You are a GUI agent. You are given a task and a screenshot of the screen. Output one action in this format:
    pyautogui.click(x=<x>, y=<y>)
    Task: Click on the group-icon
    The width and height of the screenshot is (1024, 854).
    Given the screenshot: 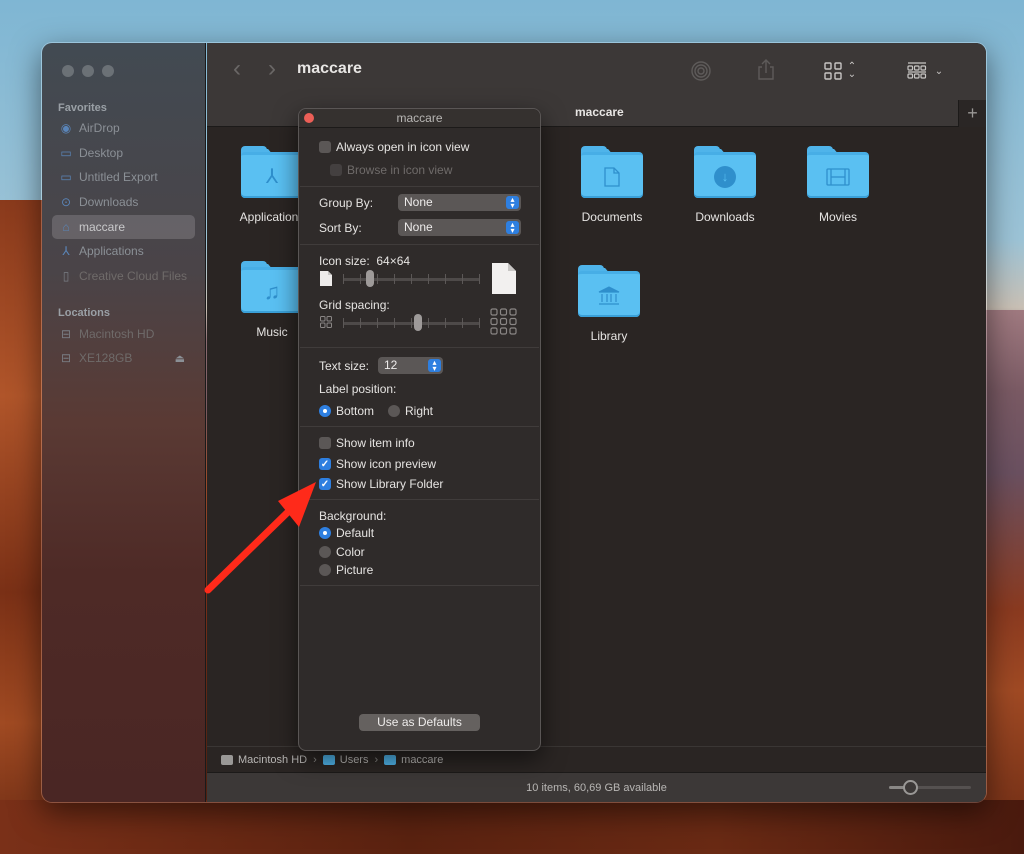 What is the action you would take?
    pyautogui.click(x=916, y=70)
    